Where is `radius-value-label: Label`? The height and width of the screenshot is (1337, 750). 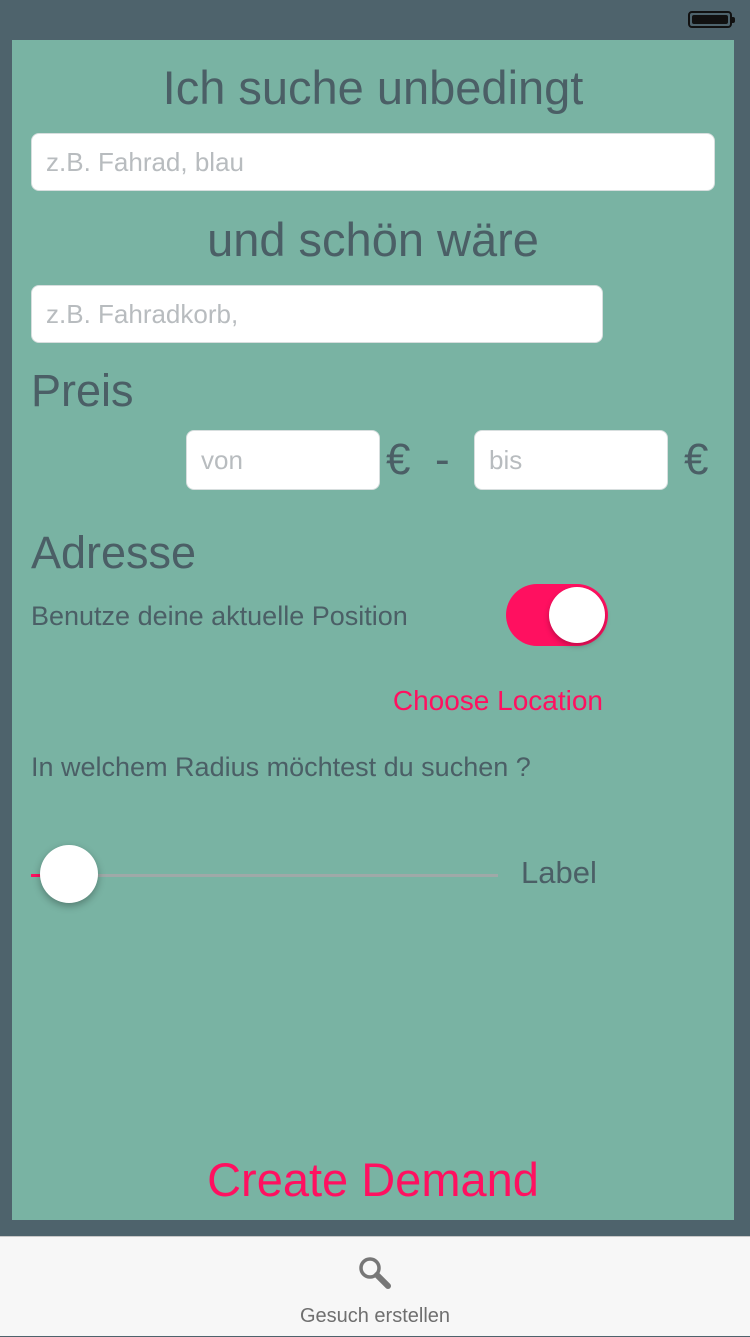
radius-value-label: Label is located at coordinates (559, 872).